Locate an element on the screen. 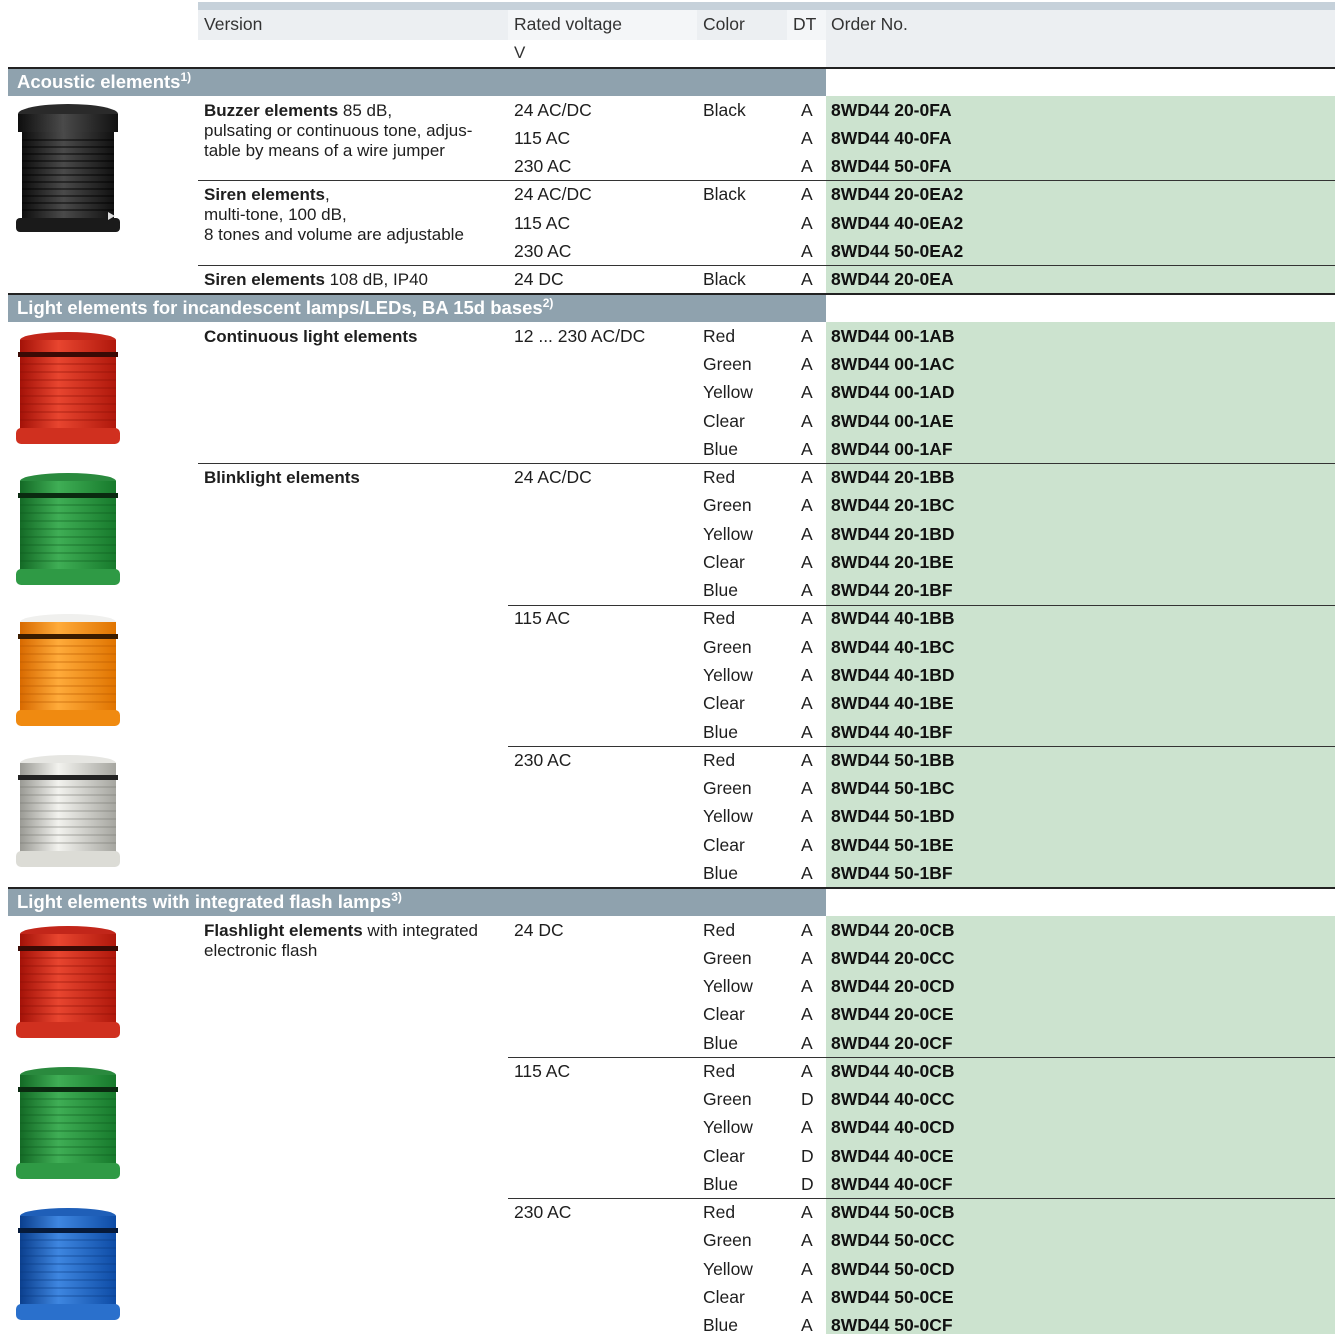 This screenshot has width=1335, height=1335. order-number-cell: 8WD44 50-1BC is located at coordinates (893, 788).